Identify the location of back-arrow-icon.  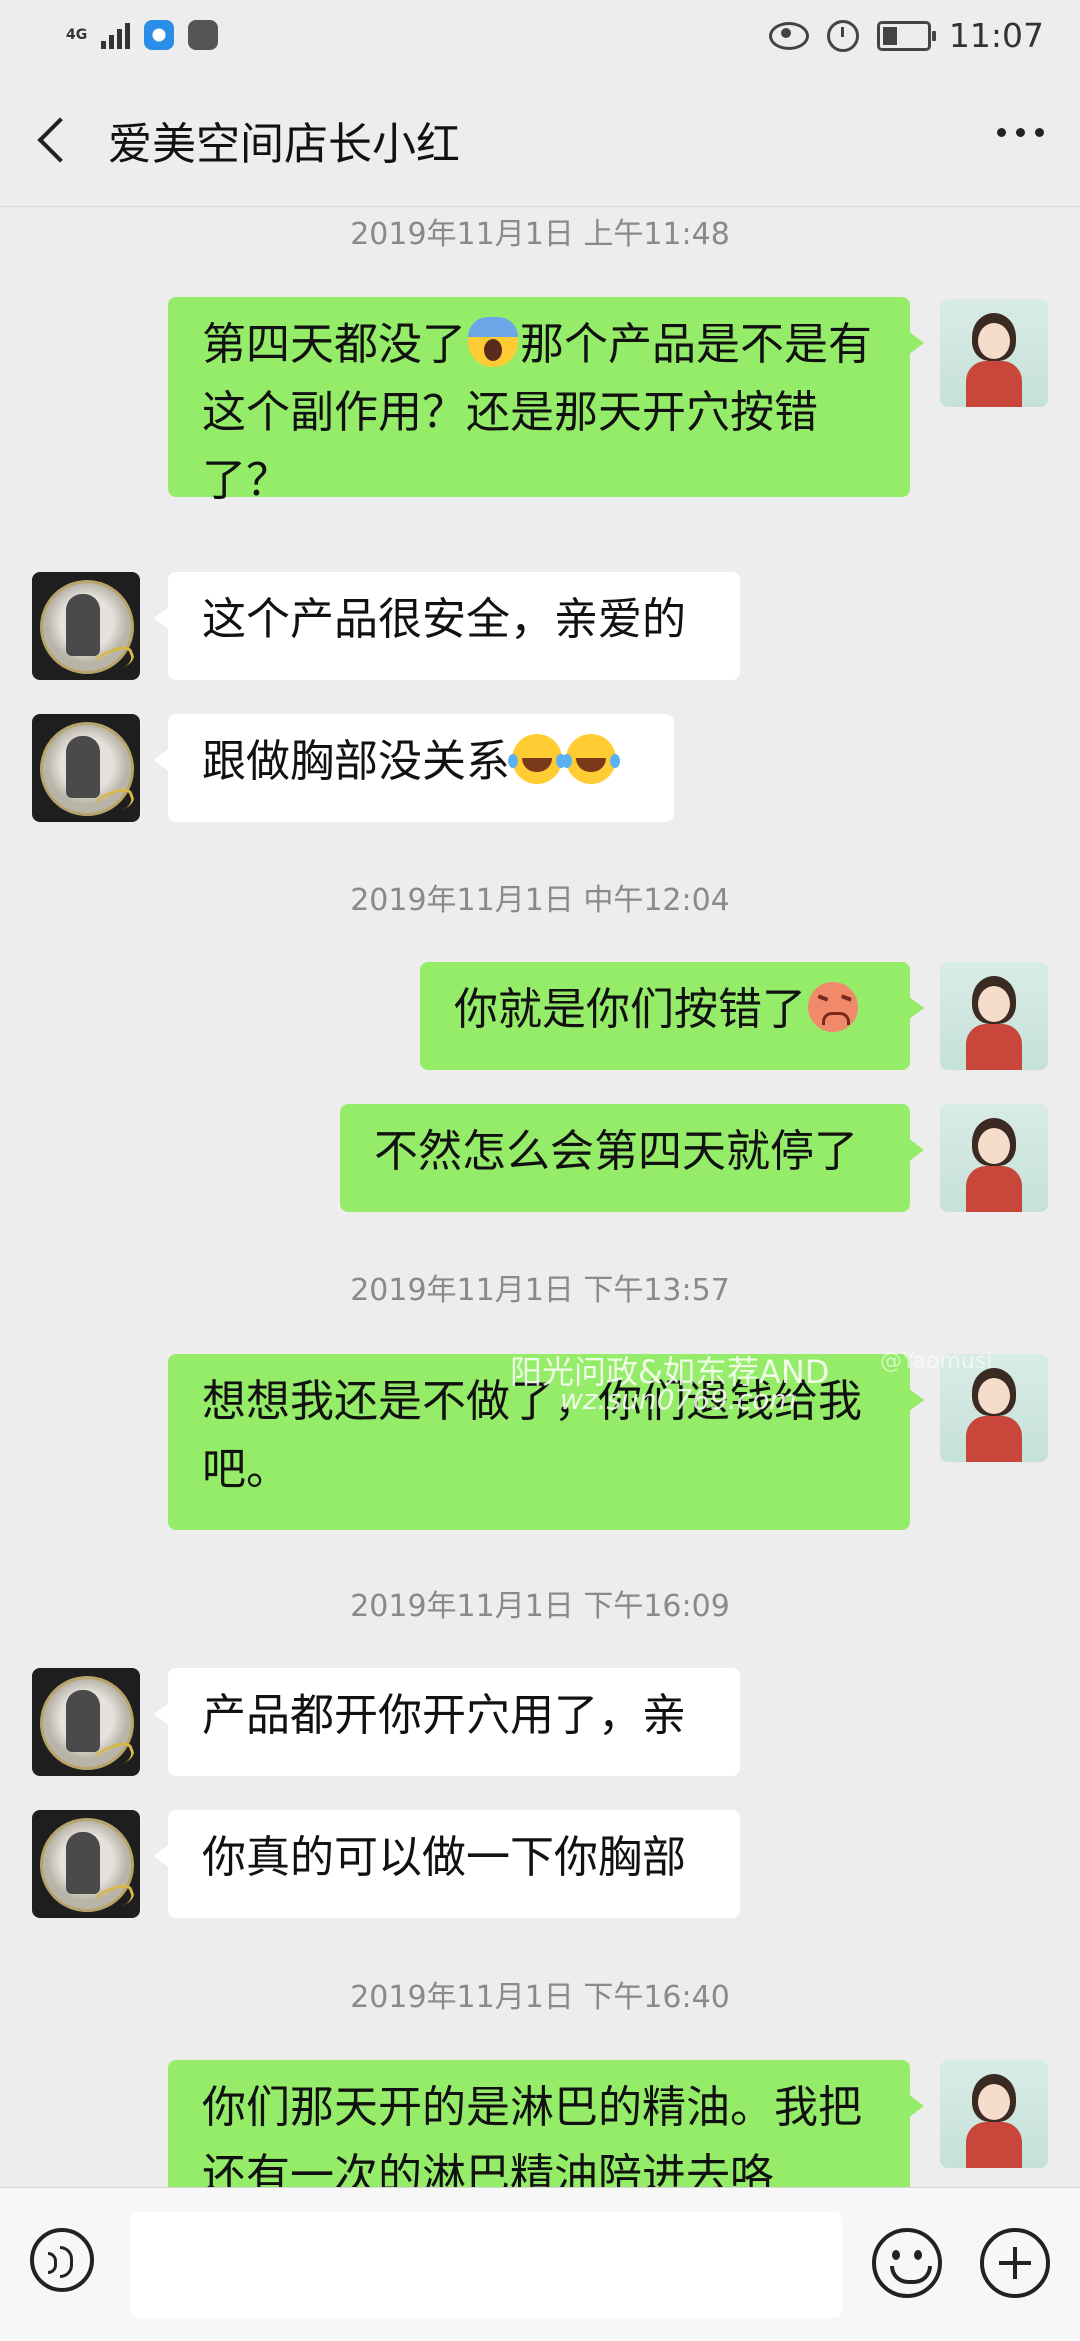
(55, 139).